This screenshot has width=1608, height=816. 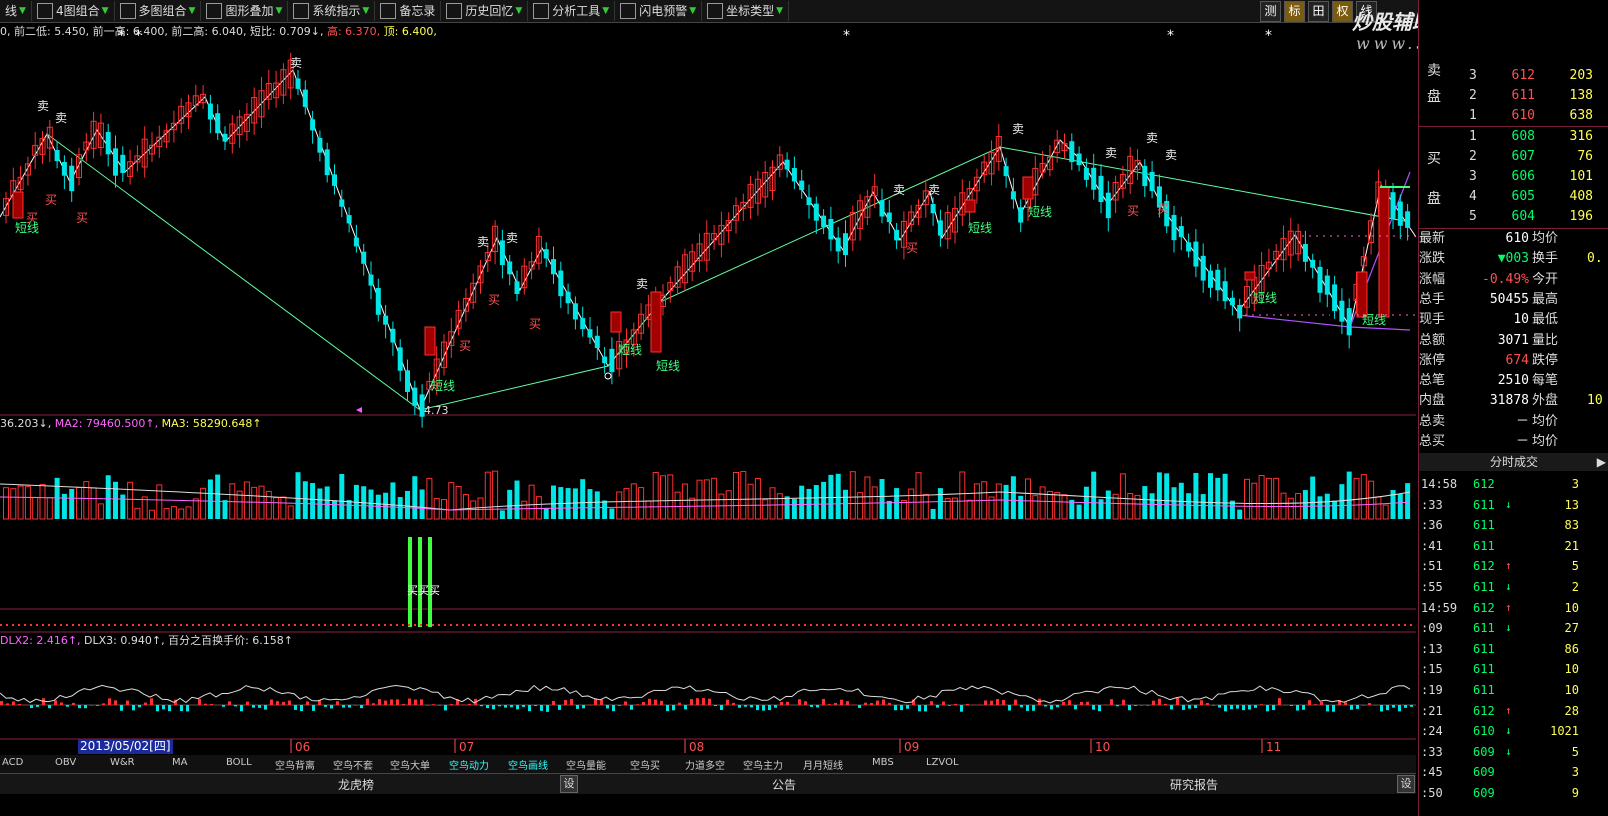 What do you see at coordinates (659, 11) in the screenshot?
I see `toolbar-item-8: 闪电预警 ▼` at bounding box center [659, 11].